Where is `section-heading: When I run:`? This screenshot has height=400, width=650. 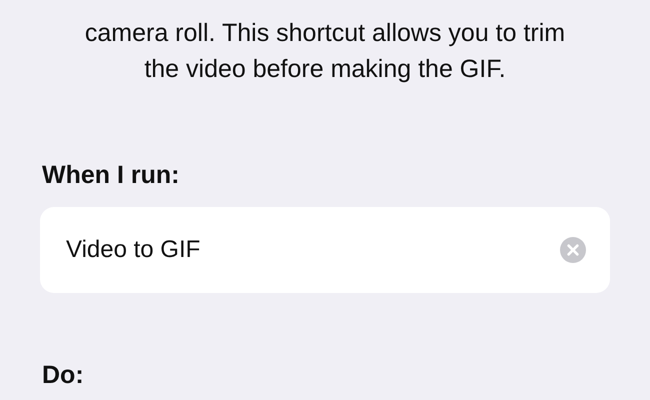 section-heading: When I run: is located at coordinates (111, 175).